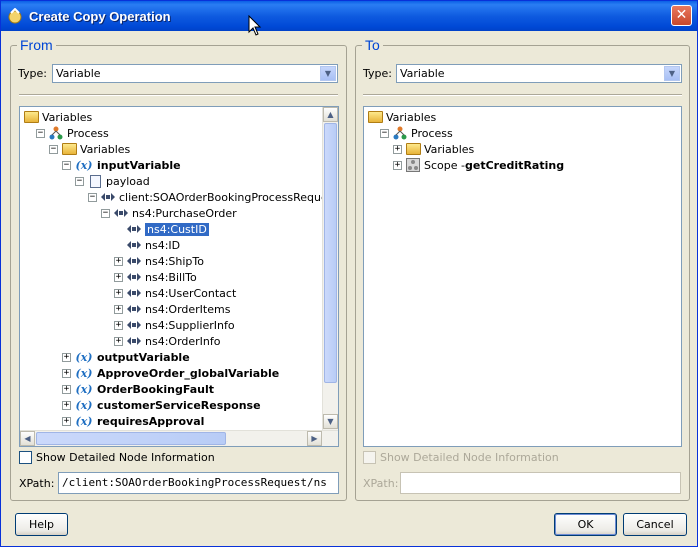 Image resolution: width=698 pixels, height=547 pixels. I want to click on tree-node-label: Scope -, so click(444, 165).